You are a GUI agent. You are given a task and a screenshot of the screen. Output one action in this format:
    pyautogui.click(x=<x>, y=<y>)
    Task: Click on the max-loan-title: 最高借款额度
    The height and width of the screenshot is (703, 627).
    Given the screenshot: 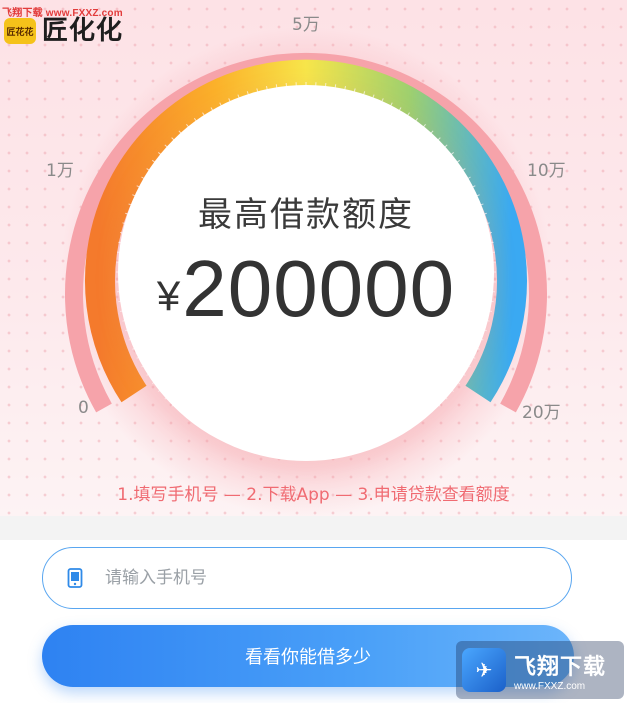 What is the action you would take?
    pyautogui.click(x=306, y=215)
    